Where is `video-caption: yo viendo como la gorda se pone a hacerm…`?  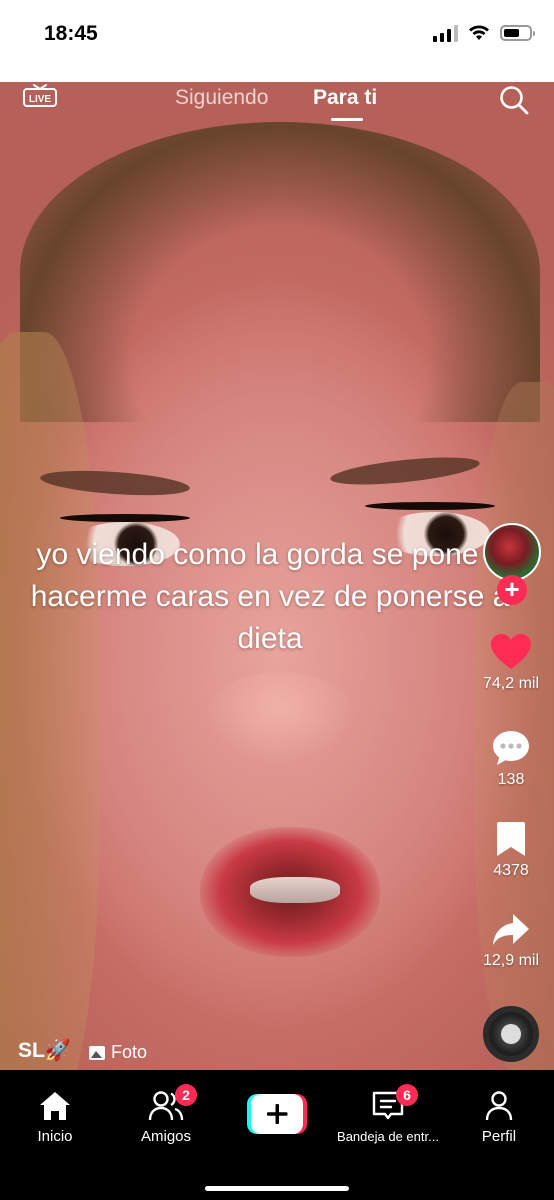 video-caption: yo viendo como la gorda se pone a hacerm… is located at coordinates (270, 596).